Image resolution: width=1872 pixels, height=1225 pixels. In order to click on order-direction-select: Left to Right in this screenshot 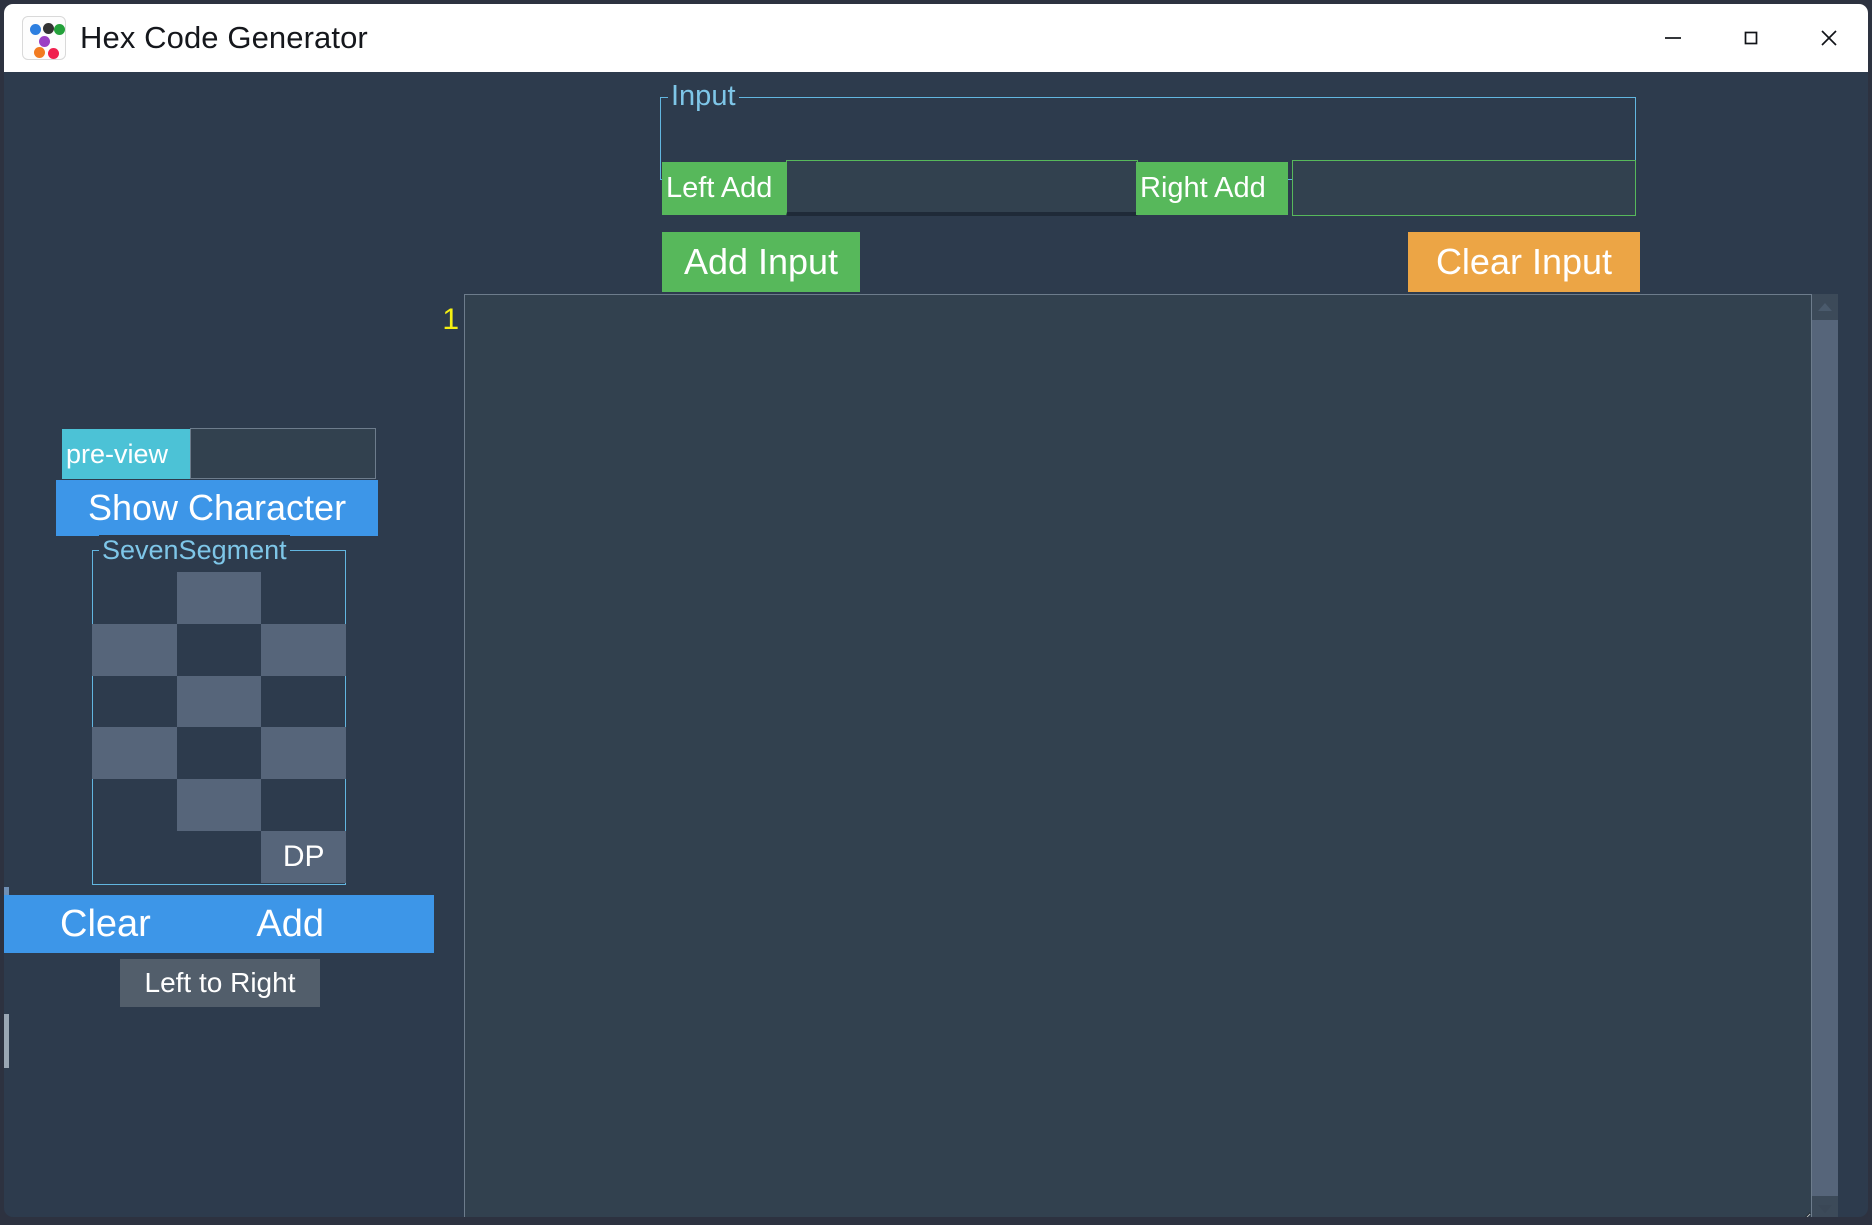, I will do `click(220, 983)`.